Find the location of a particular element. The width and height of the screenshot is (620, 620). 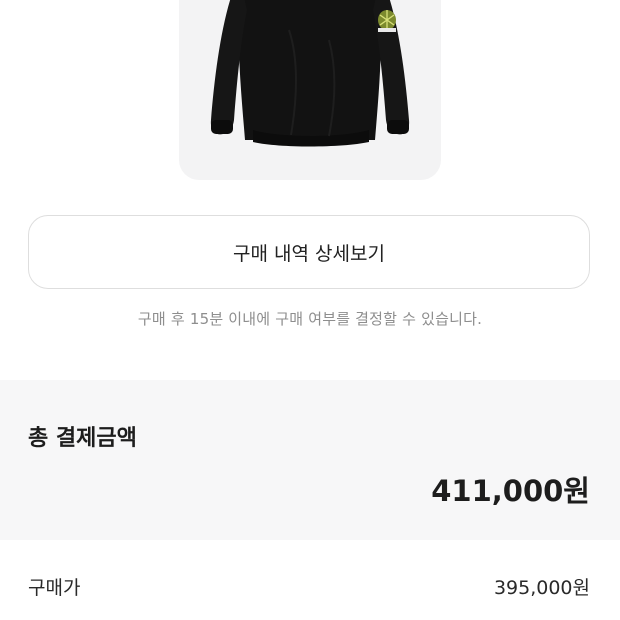

total-payment-amount: 411,000원 is located at coordinates (510, 491).